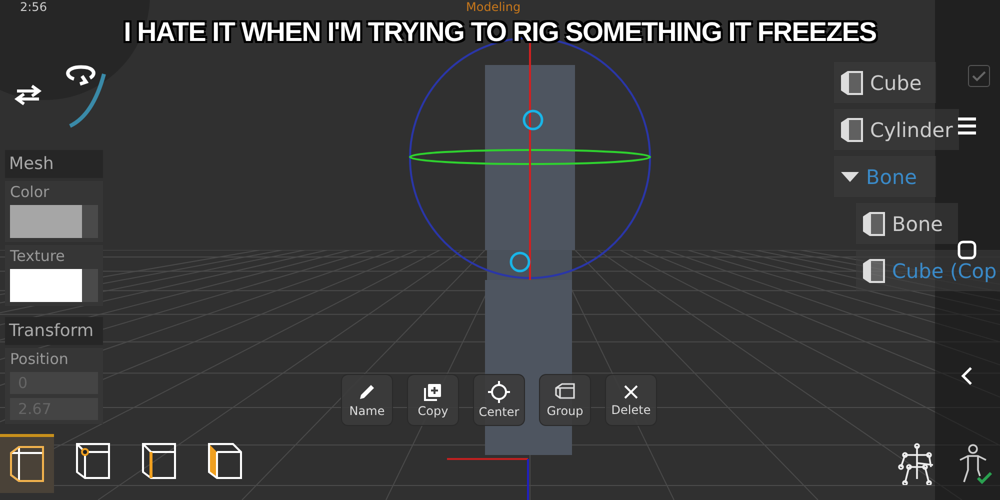  I want to click on action-button: Name, so click(367, 400).